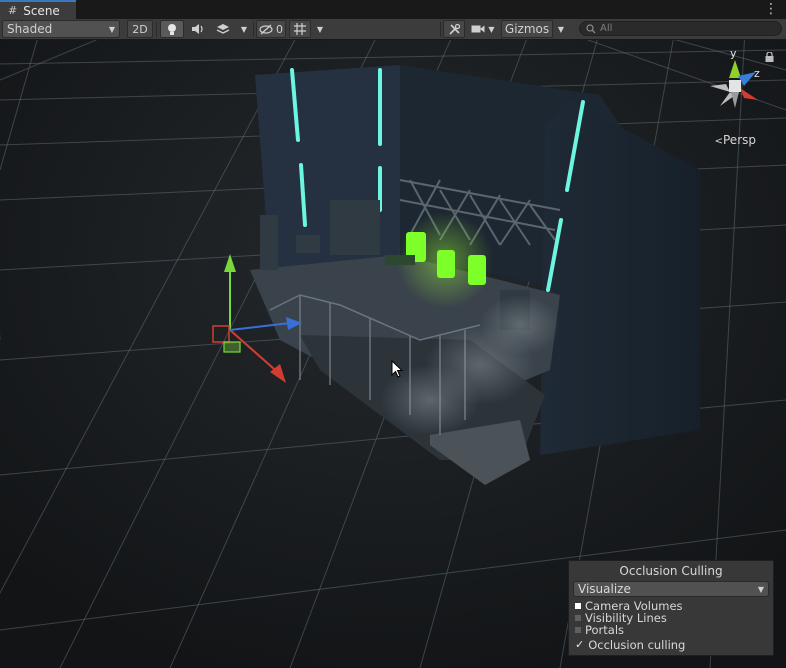 Image resolution: width=786 pixels, height=668 pixels. I want to click on hidden-count: 0, so click(279, 29).